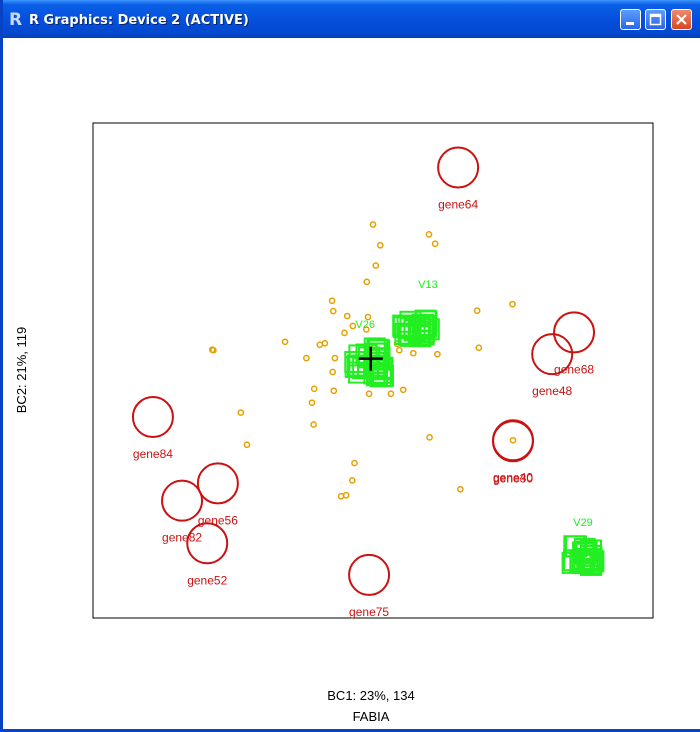  I want to click on gene-label-gene68: gene68, so click(574, 369).